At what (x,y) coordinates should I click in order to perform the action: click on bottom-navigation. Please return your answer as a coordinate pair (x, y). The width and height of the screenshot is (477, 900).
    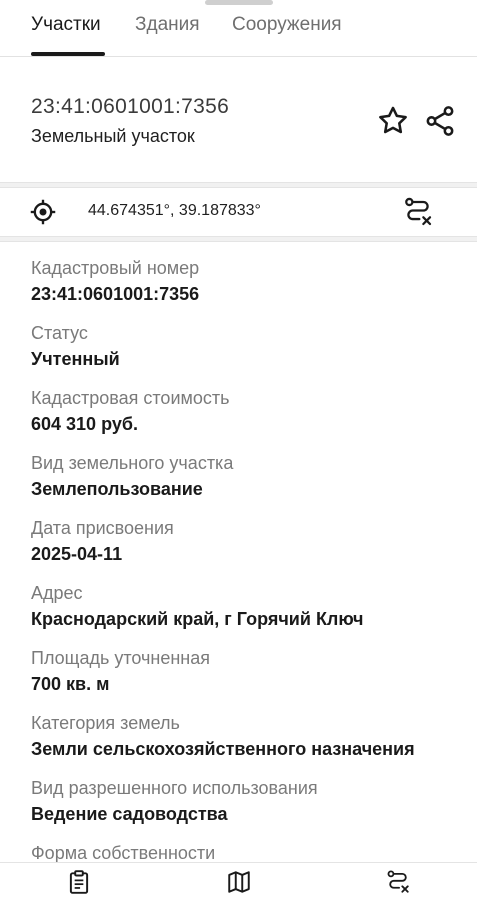
    Looking at the image, I should click on (238, 881).